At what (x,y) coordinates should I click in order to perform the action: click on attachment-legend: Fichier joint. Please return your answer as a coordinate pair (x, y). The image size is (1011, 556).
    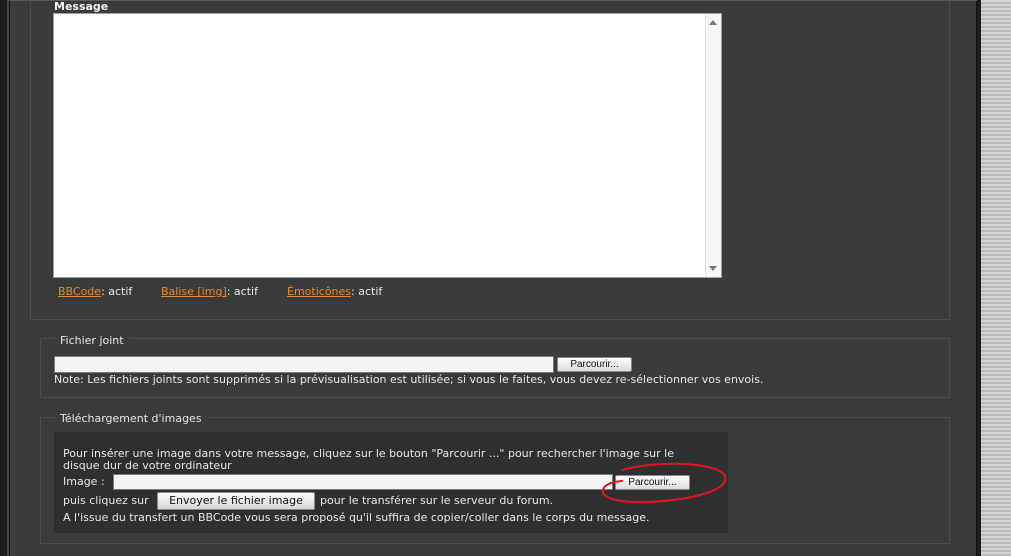
    Looking at the image, I should click on (92, 341).